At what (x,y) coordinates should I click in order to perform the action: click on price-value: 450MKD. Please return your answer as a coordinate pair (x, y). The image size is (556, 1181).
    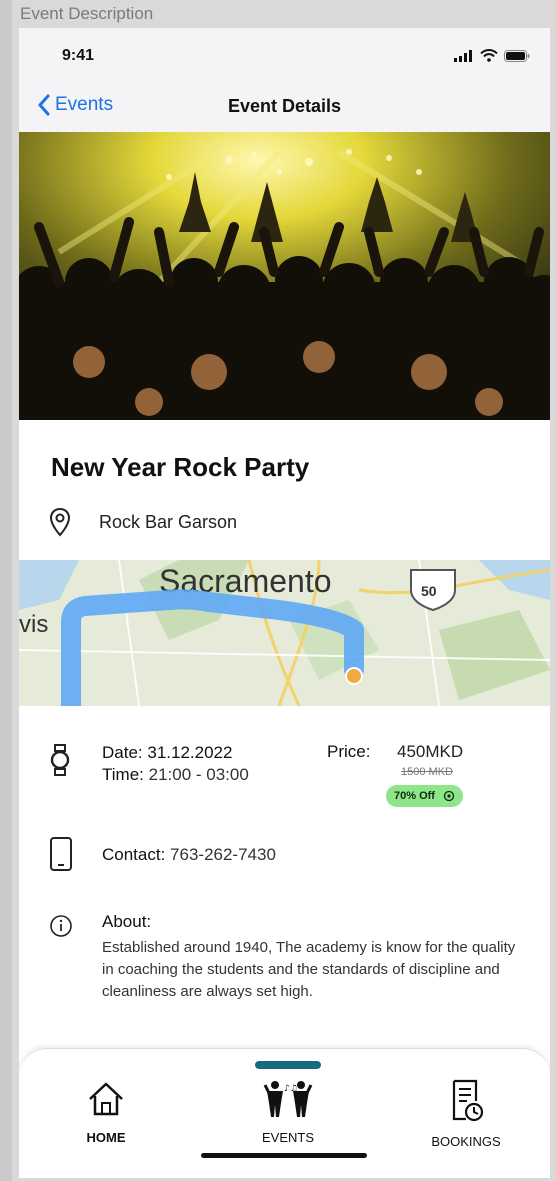
    Looking at the image, I should click on (430, 751).